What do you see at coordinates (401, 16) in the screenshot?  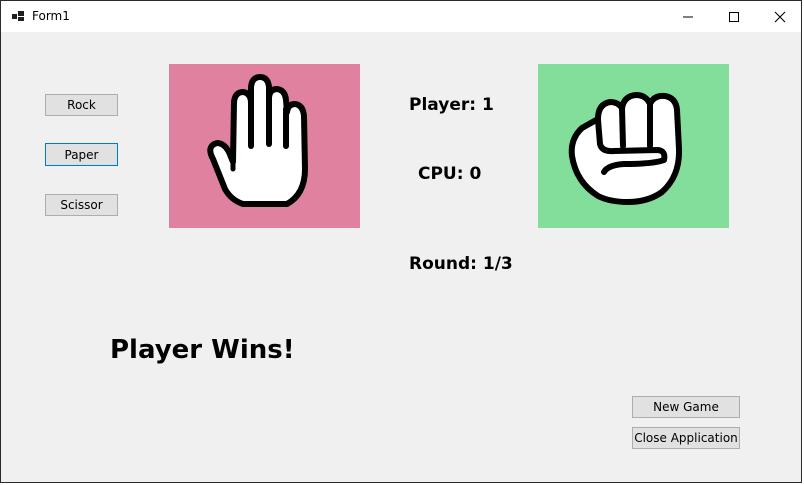 I see `title-bar: Form1` at bounding box center [401, 16].